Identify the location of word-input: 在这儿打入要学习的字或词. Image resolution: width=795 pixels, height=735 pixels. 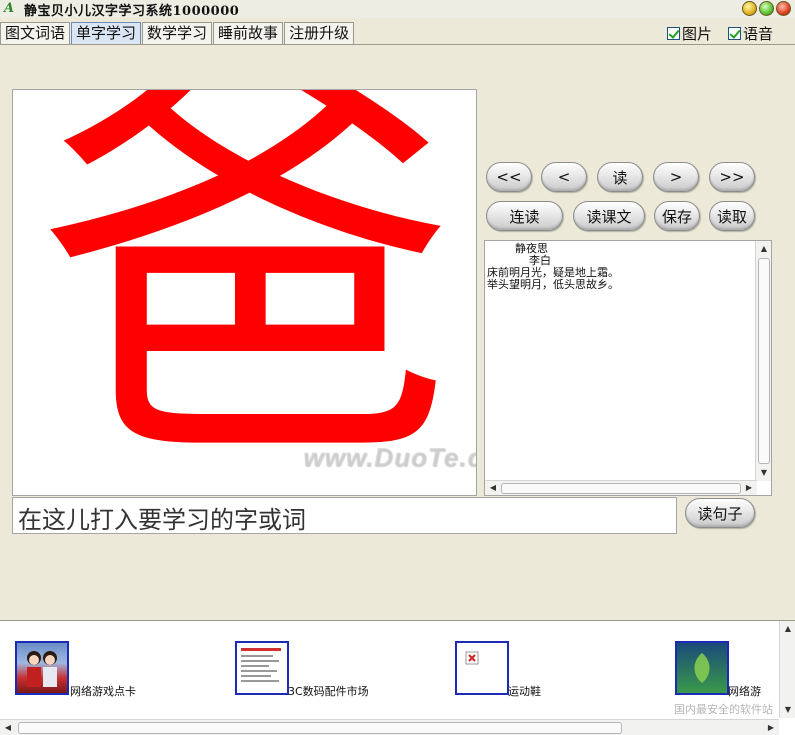
(344, 515).